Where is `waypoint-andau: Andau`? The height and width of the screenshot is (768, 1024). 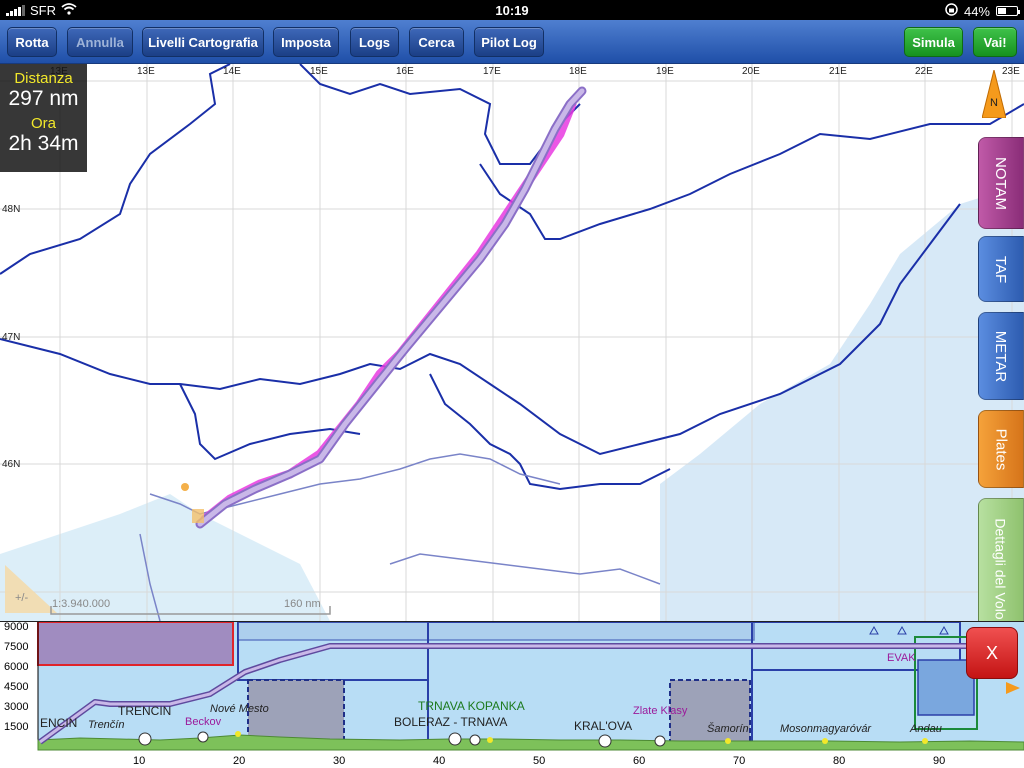
waypoint-andau: Andau is located at coordinates (926, 729).